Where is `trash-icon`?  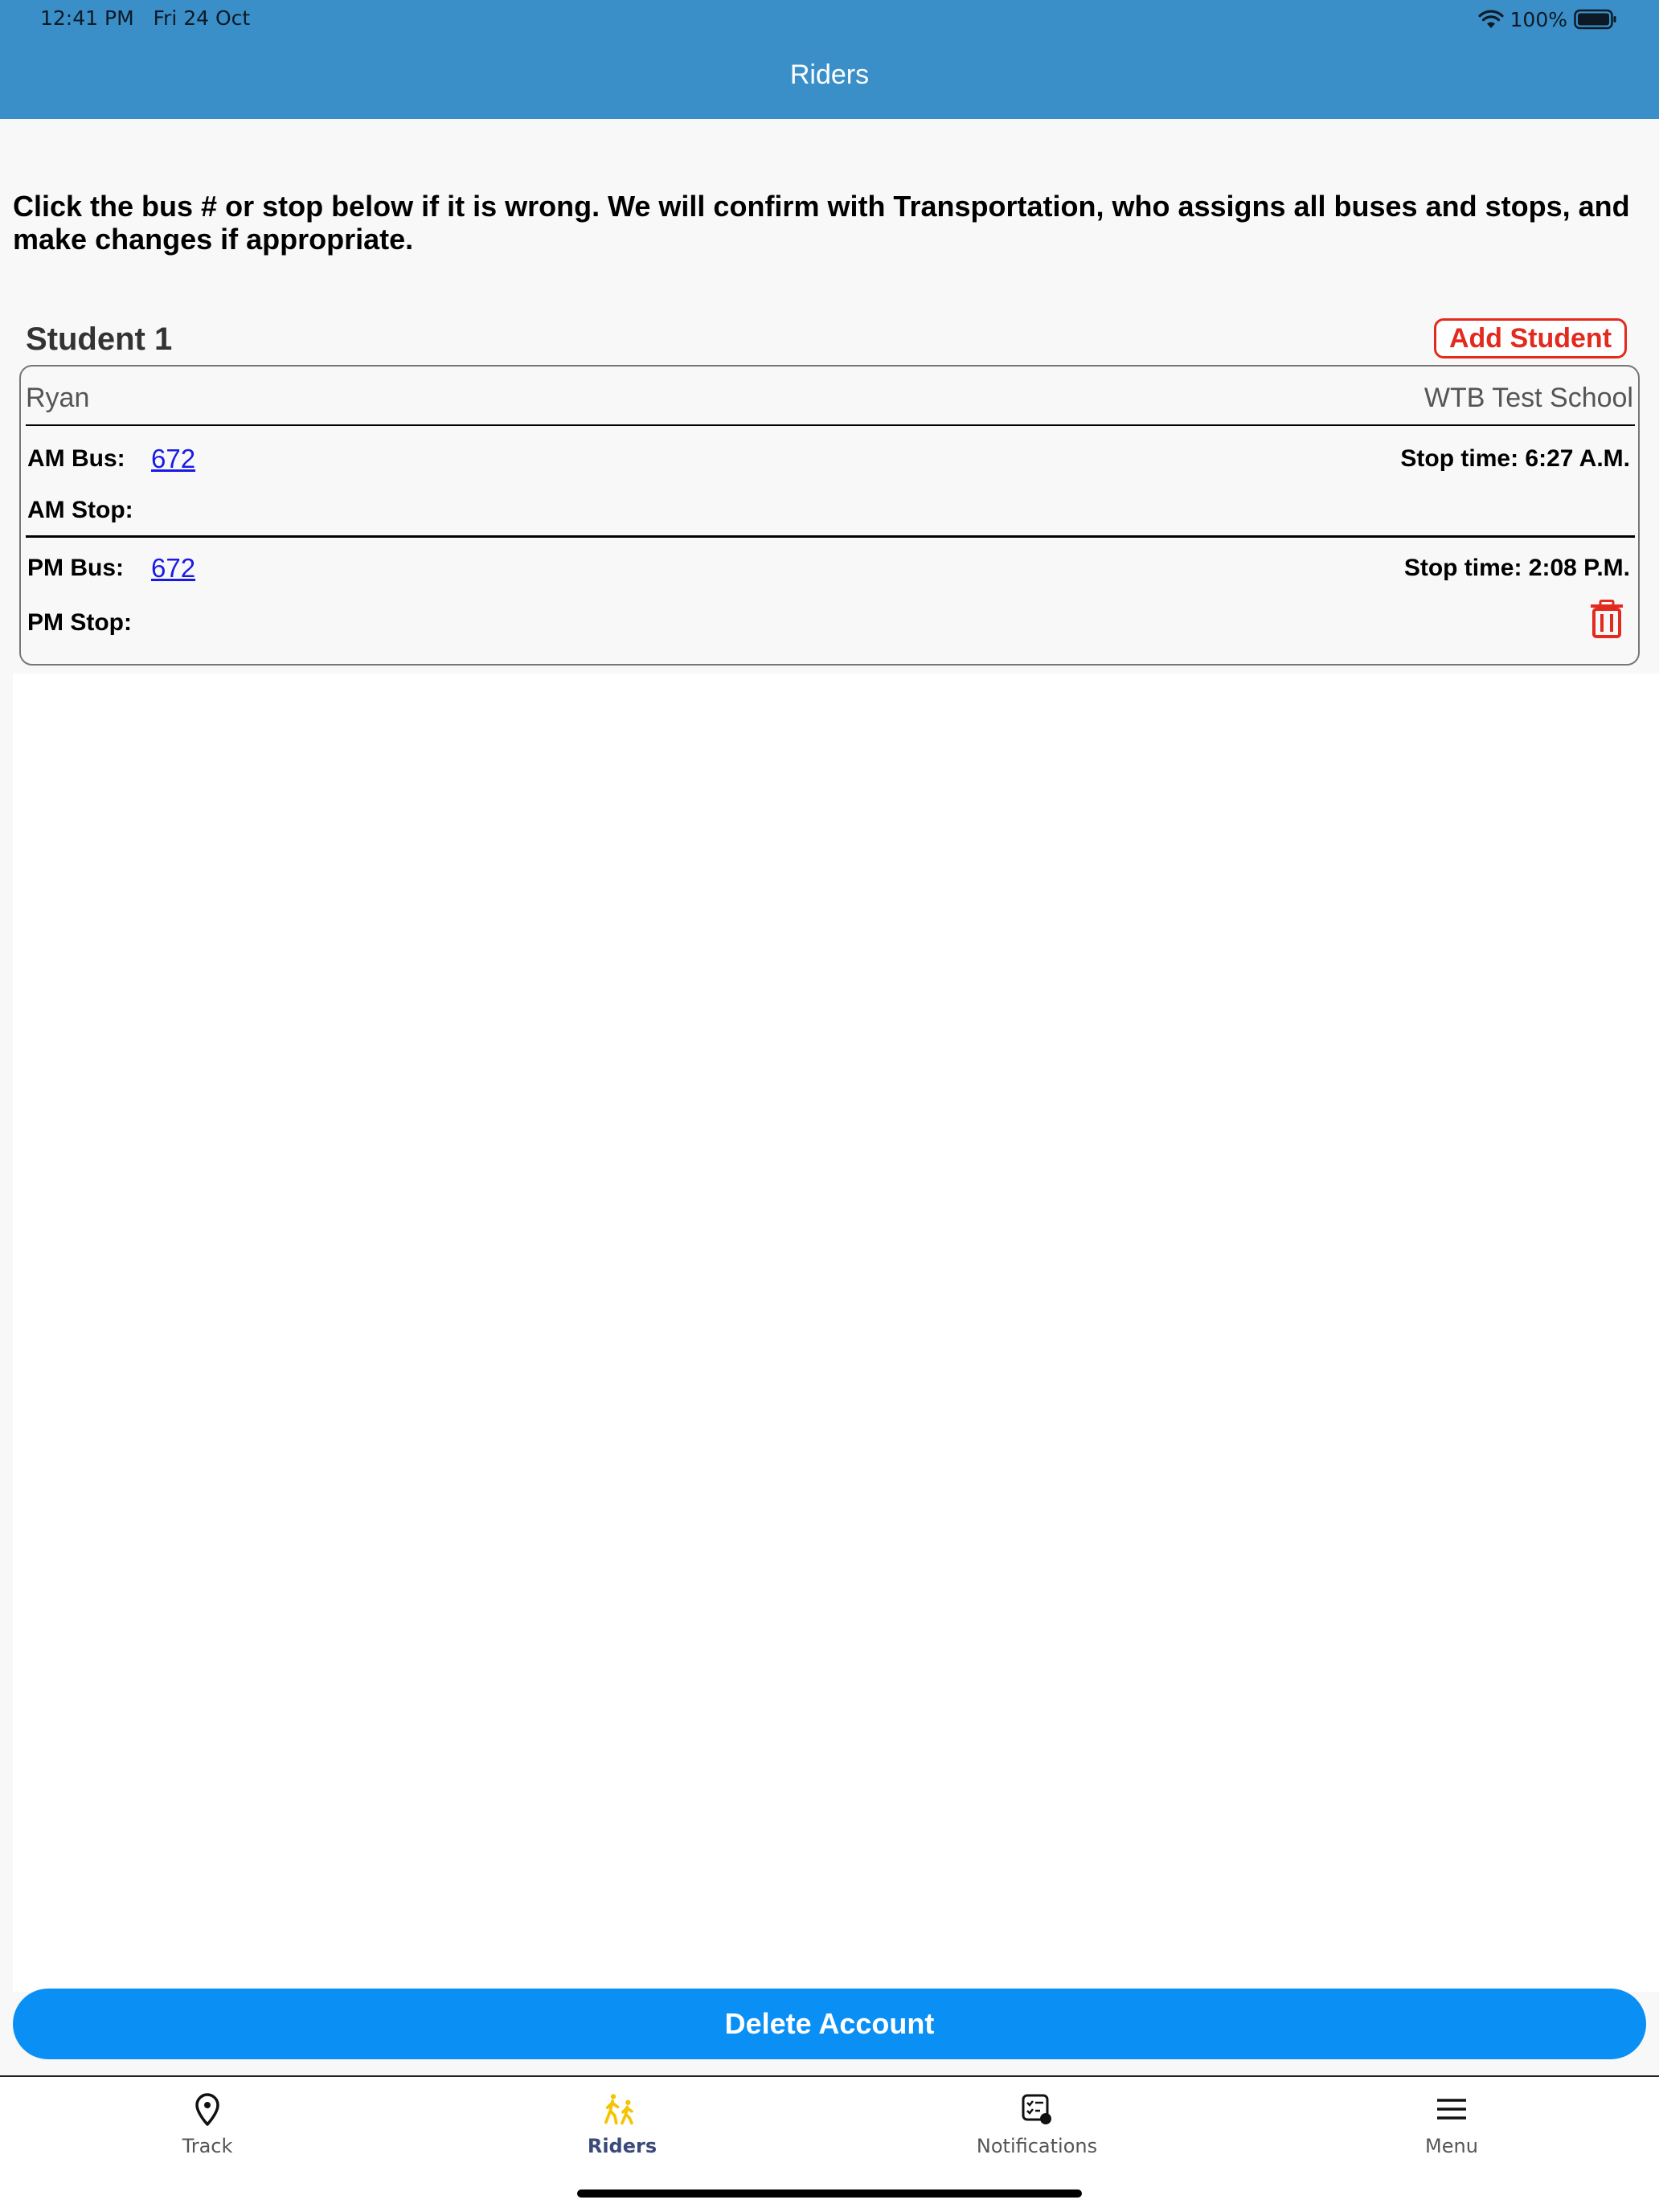
trash-icon is located at coordinates (1607, 619).